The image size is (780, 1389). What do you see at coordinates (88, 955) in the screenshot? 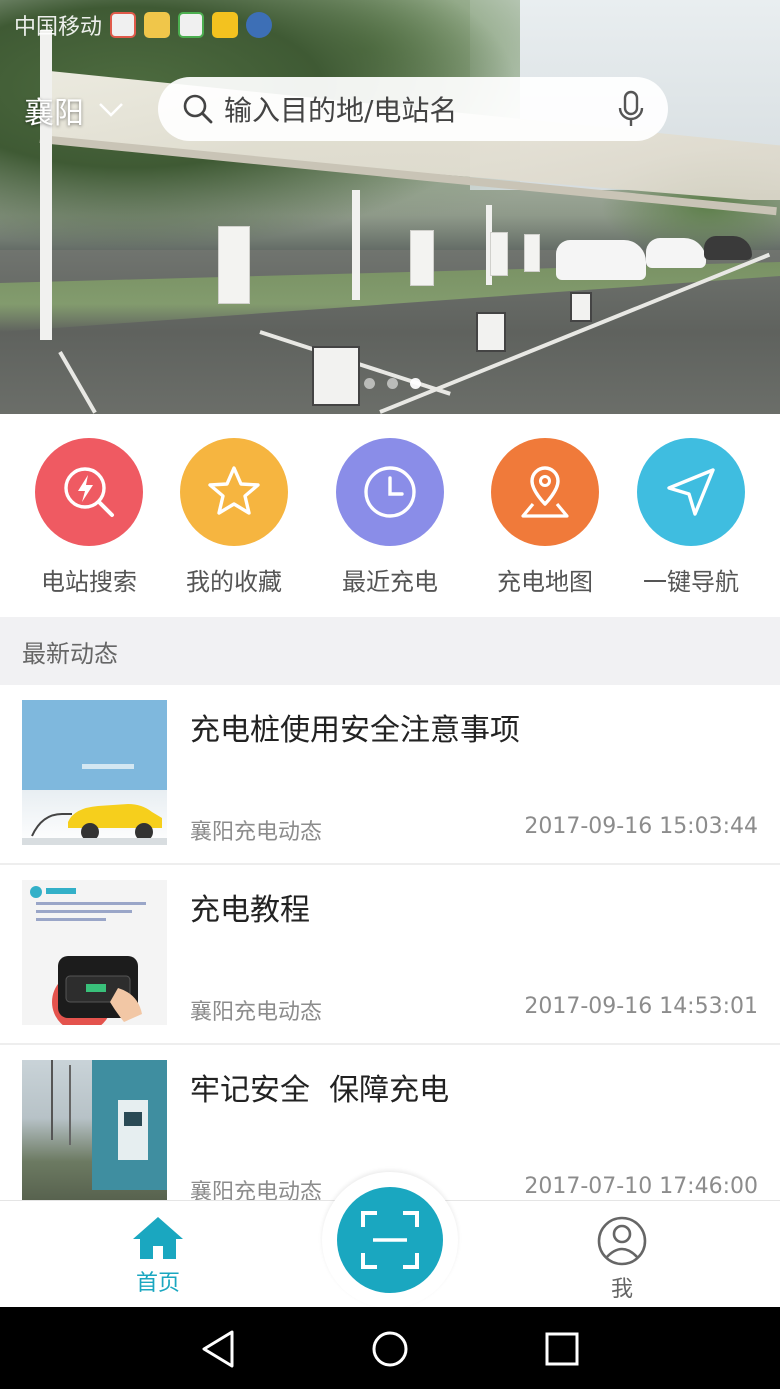
I see `tutorial-illustration` at bounding box center [88, 955].